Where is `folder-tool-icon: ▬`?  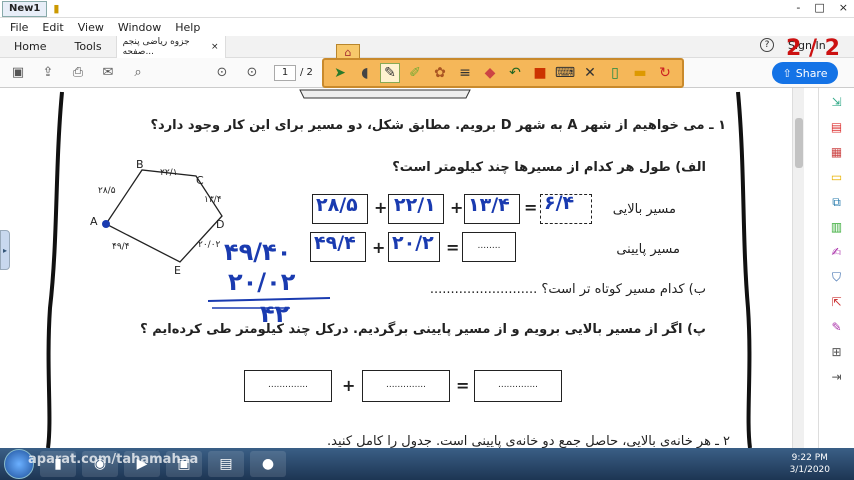 folder-tool-icon: ▬ is located at coordinates (640, 73).